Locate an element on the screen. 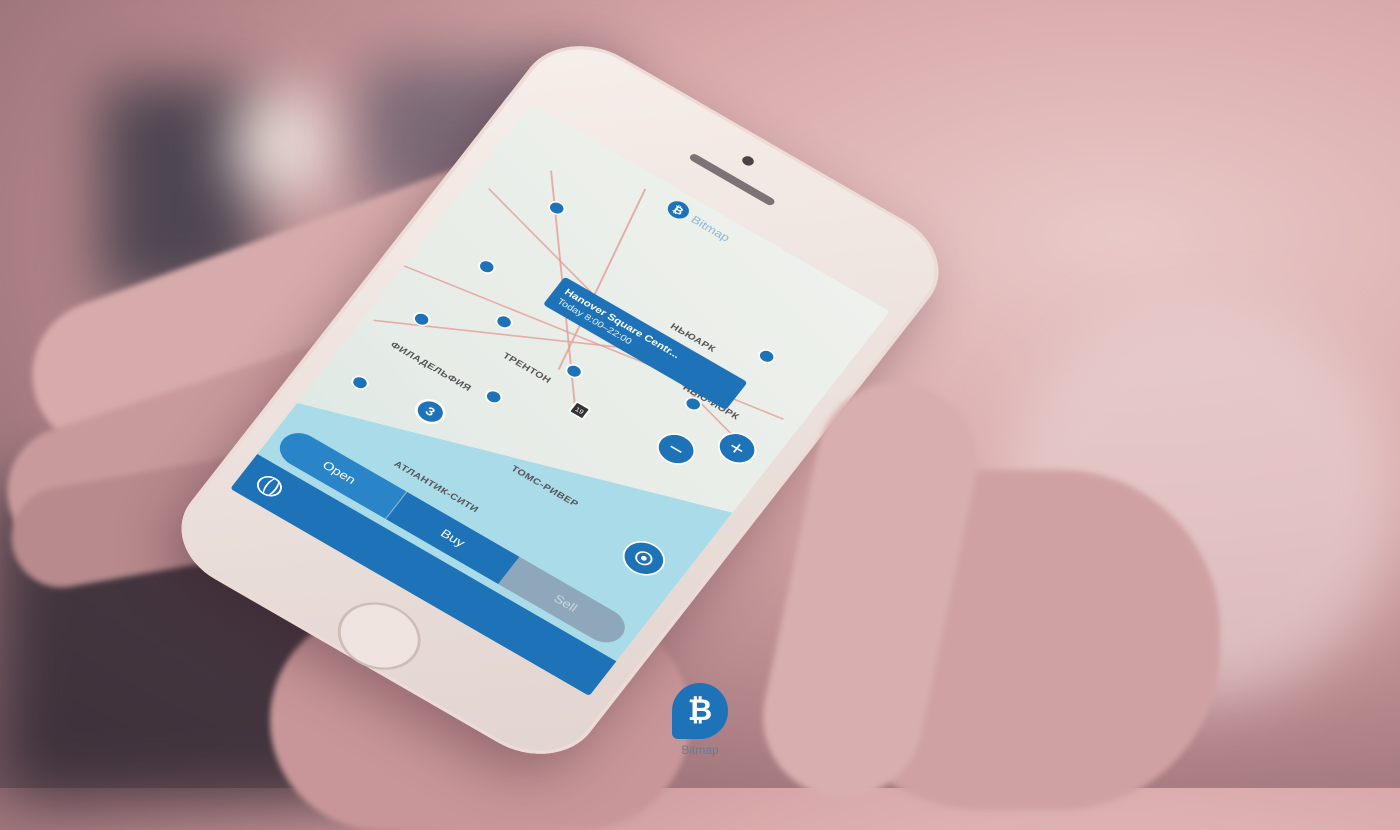 This screenshot has width=1400, height=830. locate-me-button is located at coordinates (643, 558).